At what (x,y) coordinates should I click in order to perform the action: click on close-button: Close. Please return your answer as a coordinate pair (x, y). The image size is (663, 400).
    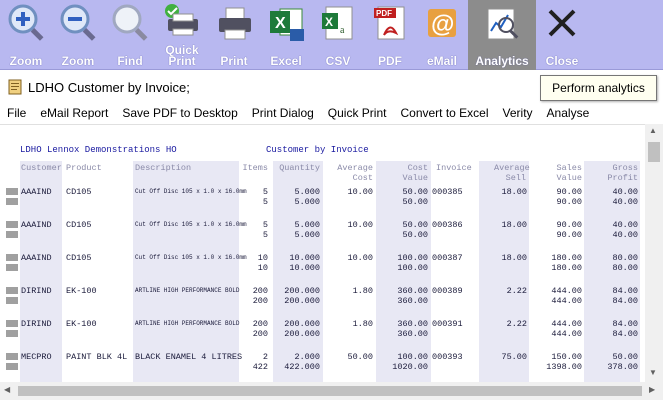
    Looking at the image, I should click on (562, 35).